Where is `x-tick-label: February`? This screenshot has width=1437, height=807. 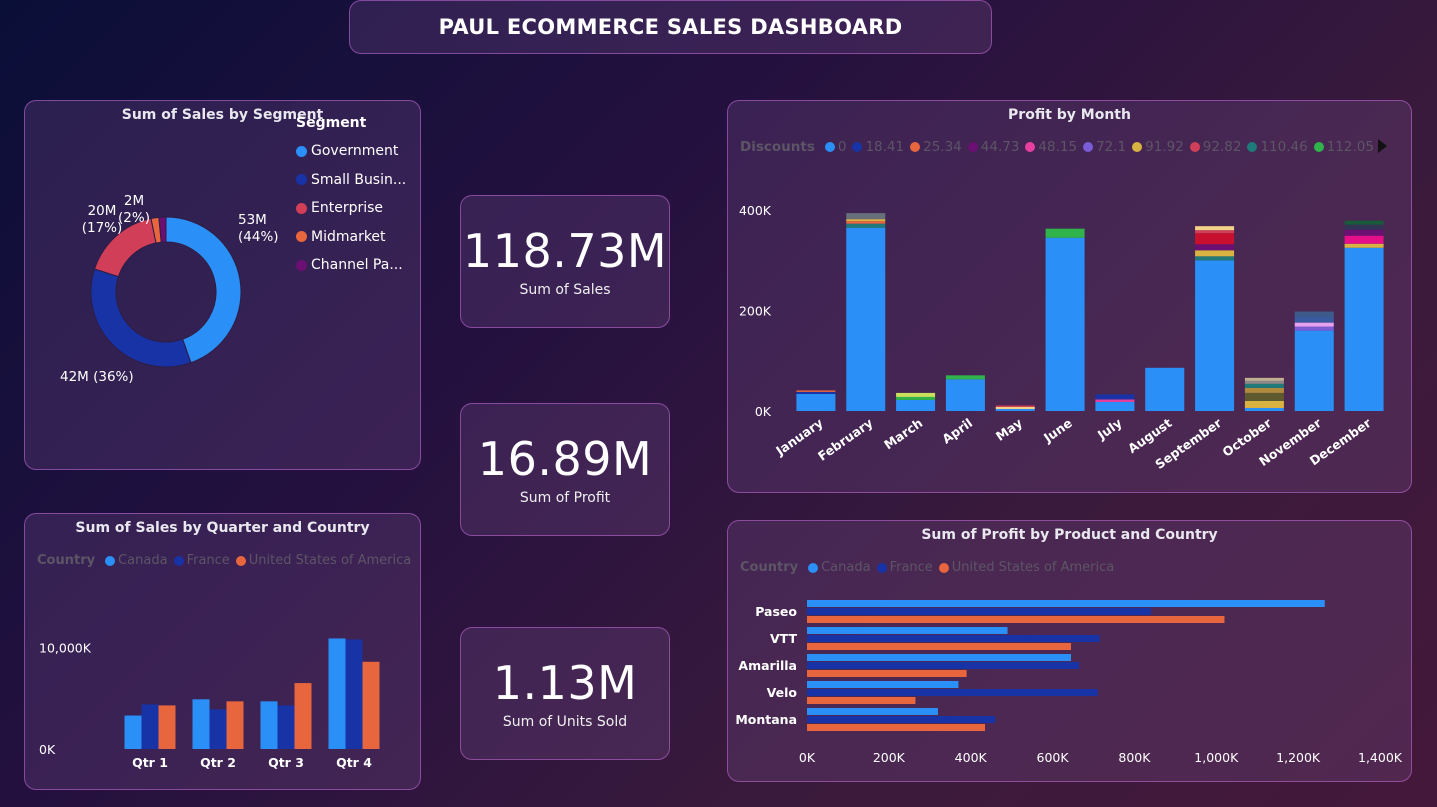 x-tick-label: February is located at coordinates (845, 439).